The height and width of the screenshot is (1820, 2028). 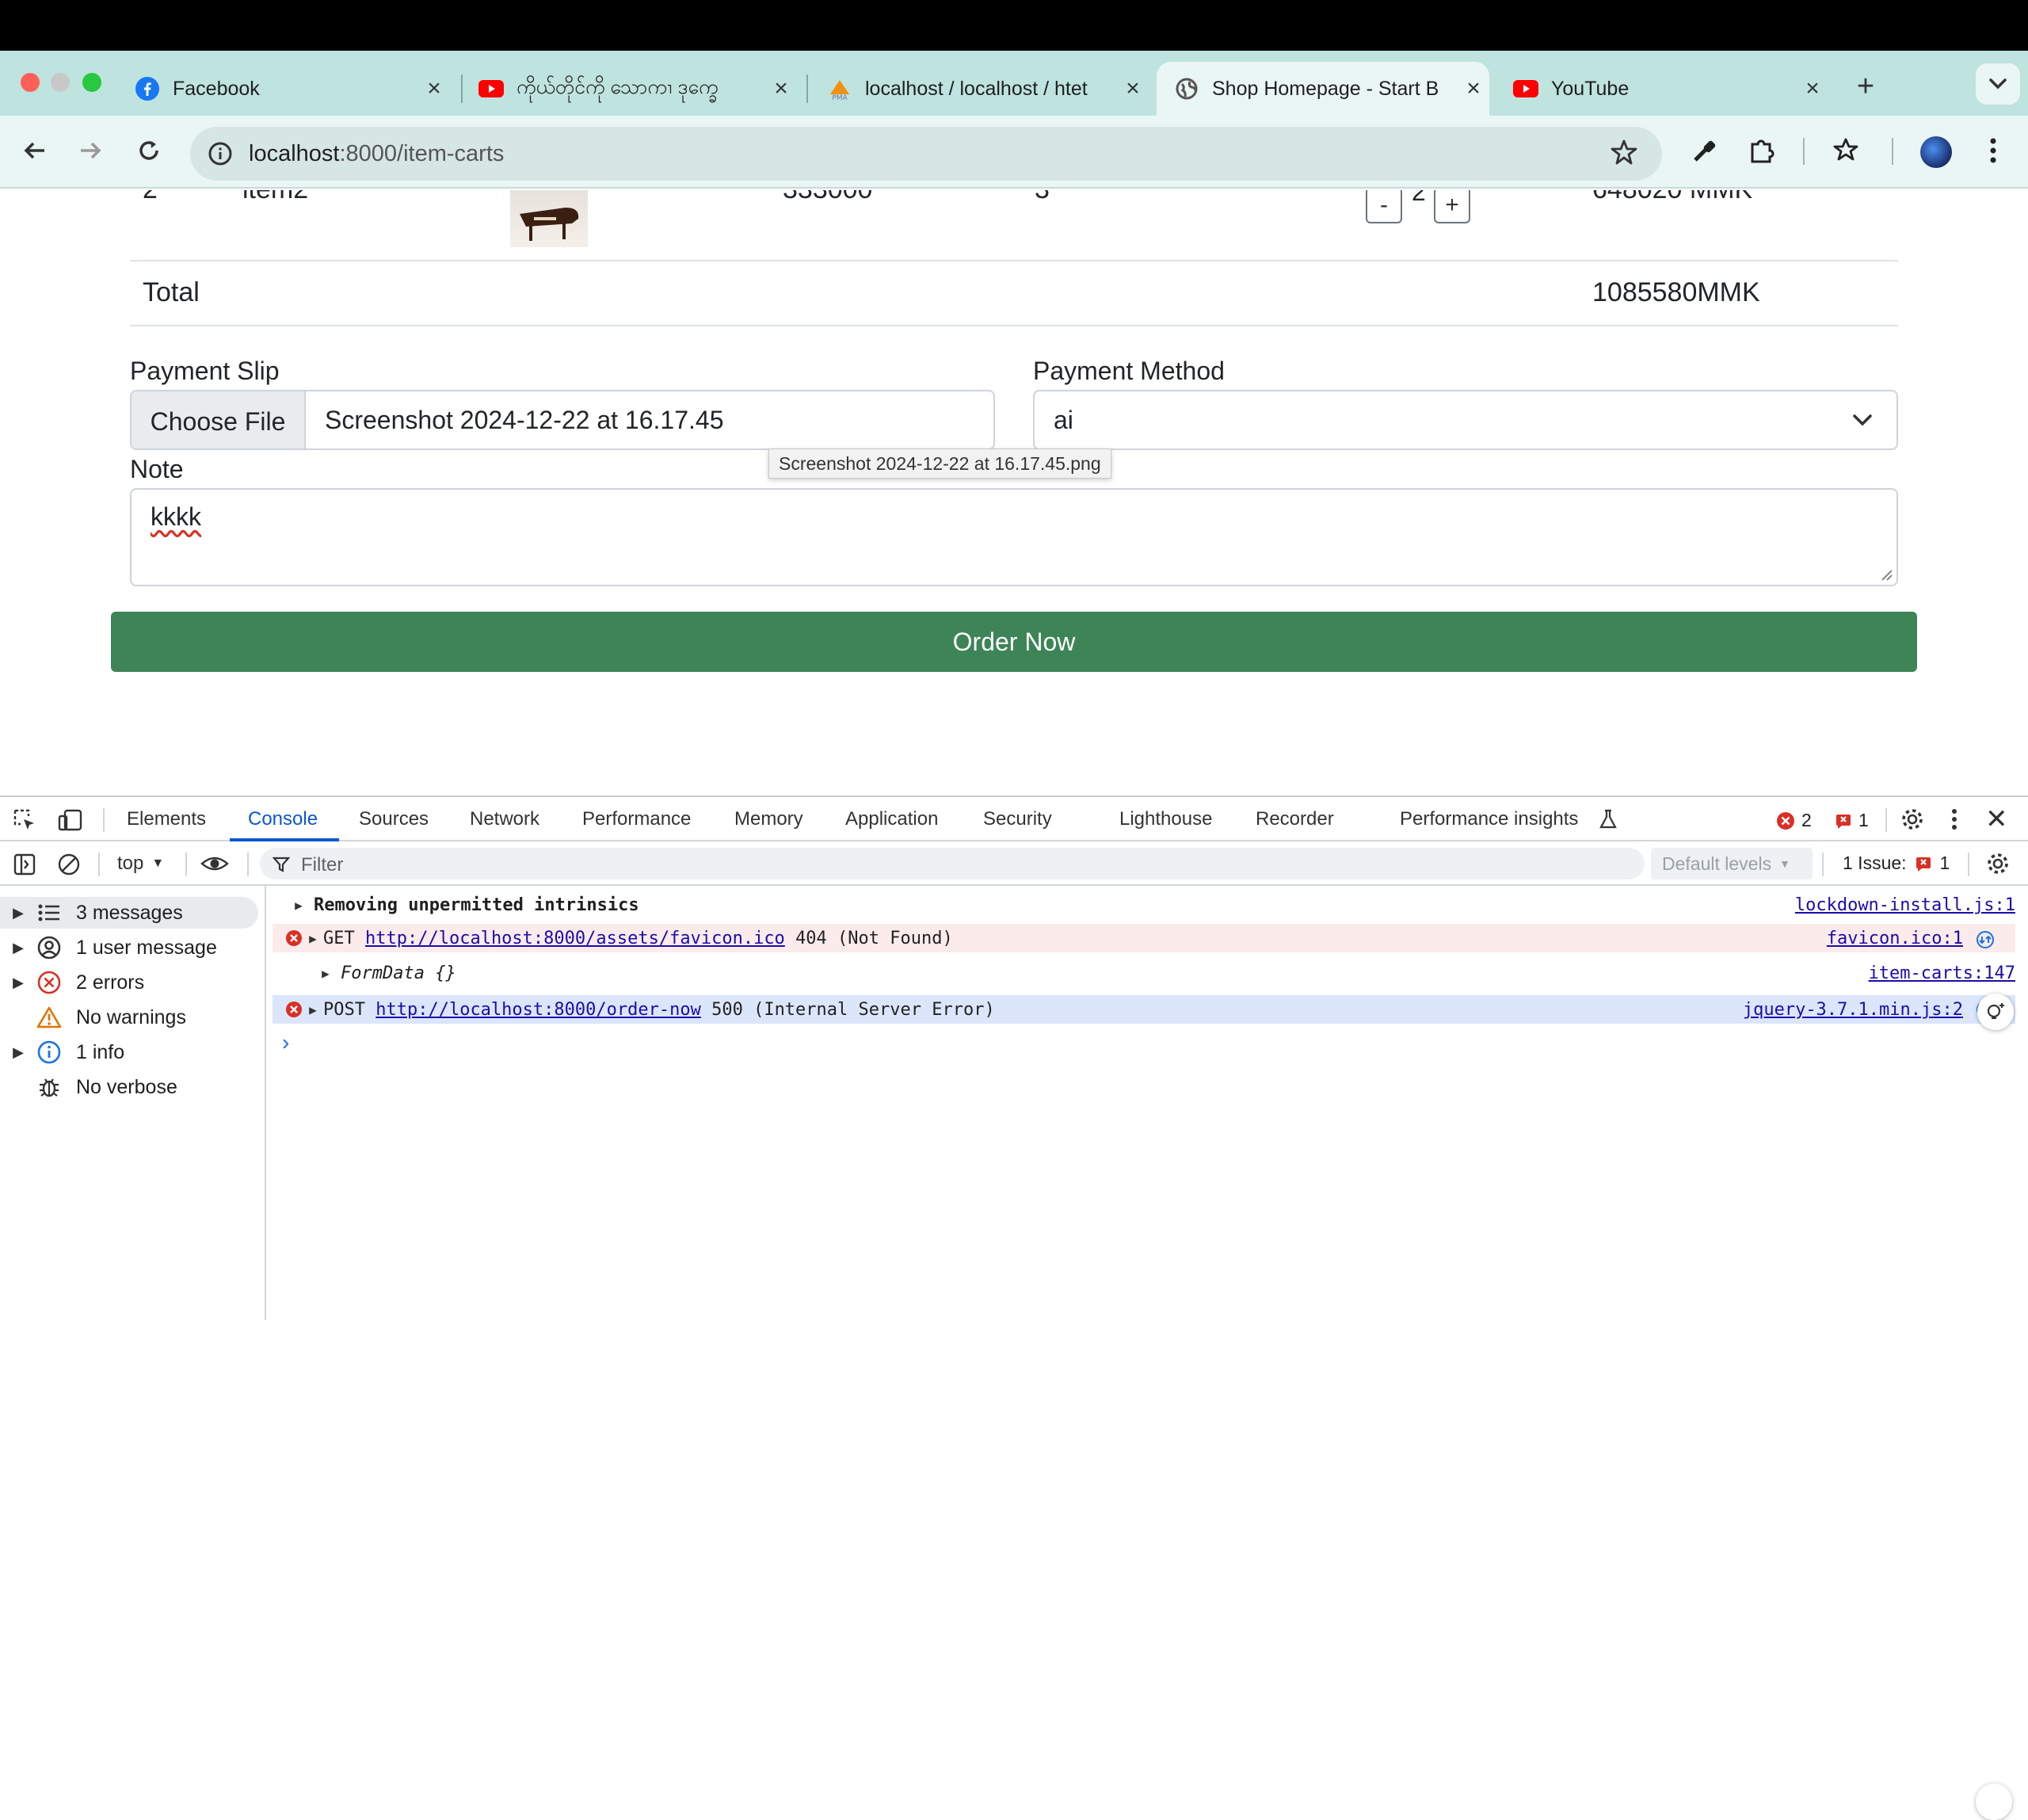 What do you see at coordinates (1384, 206) in the screenshot?
I see `decrease-qty-button: -` at bounding box center [1384, 206].